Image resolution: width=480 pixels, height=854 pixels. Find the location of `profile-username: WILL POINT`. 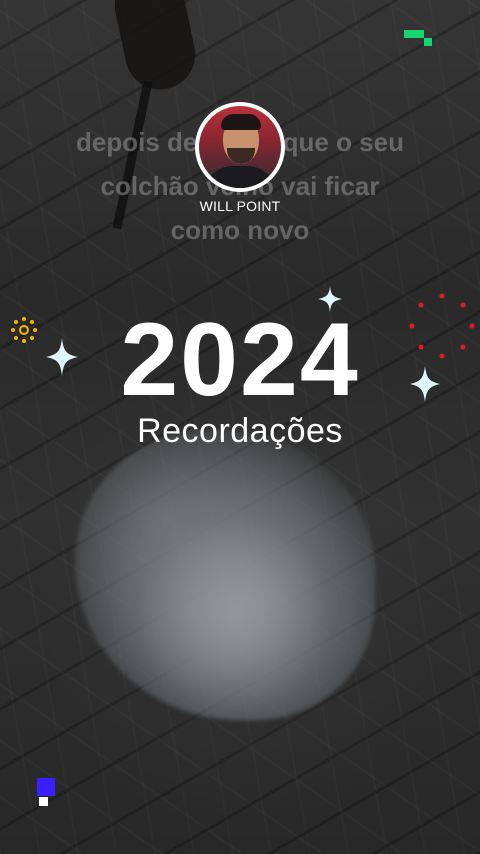

profile-username: WILL POINT is located at coordinates (240, 206).